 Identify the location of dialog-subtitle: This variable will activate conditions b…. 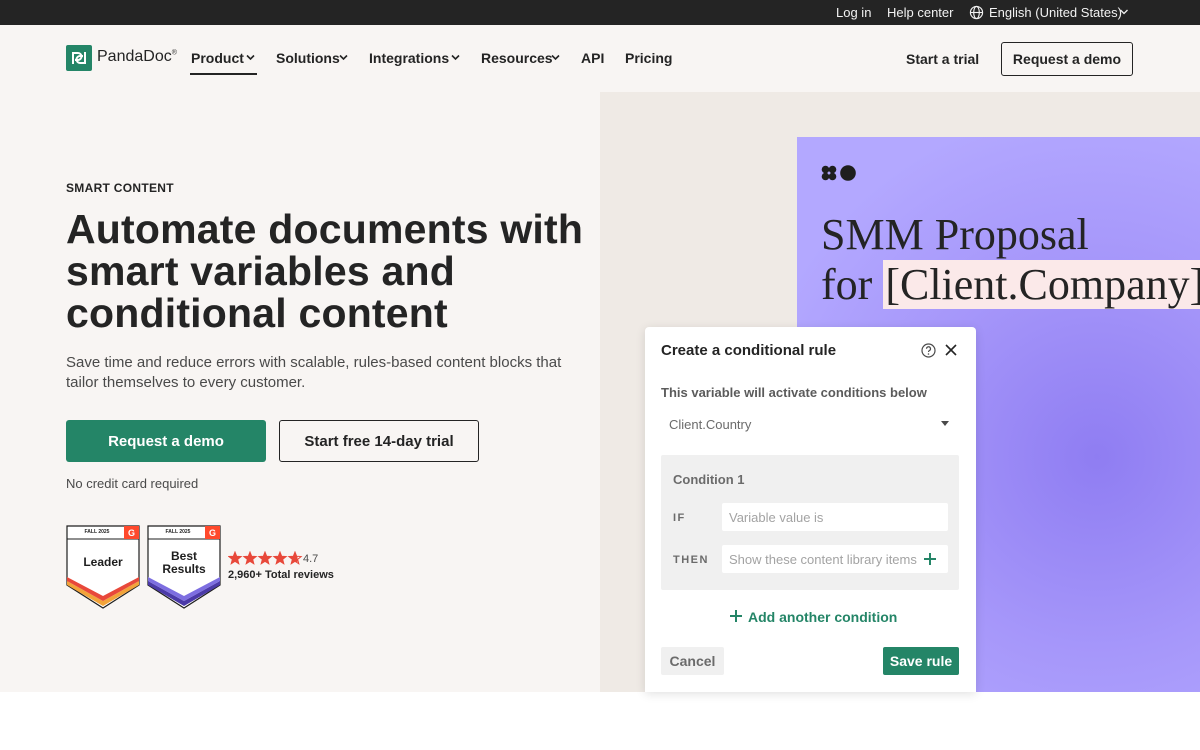
(794, 392).